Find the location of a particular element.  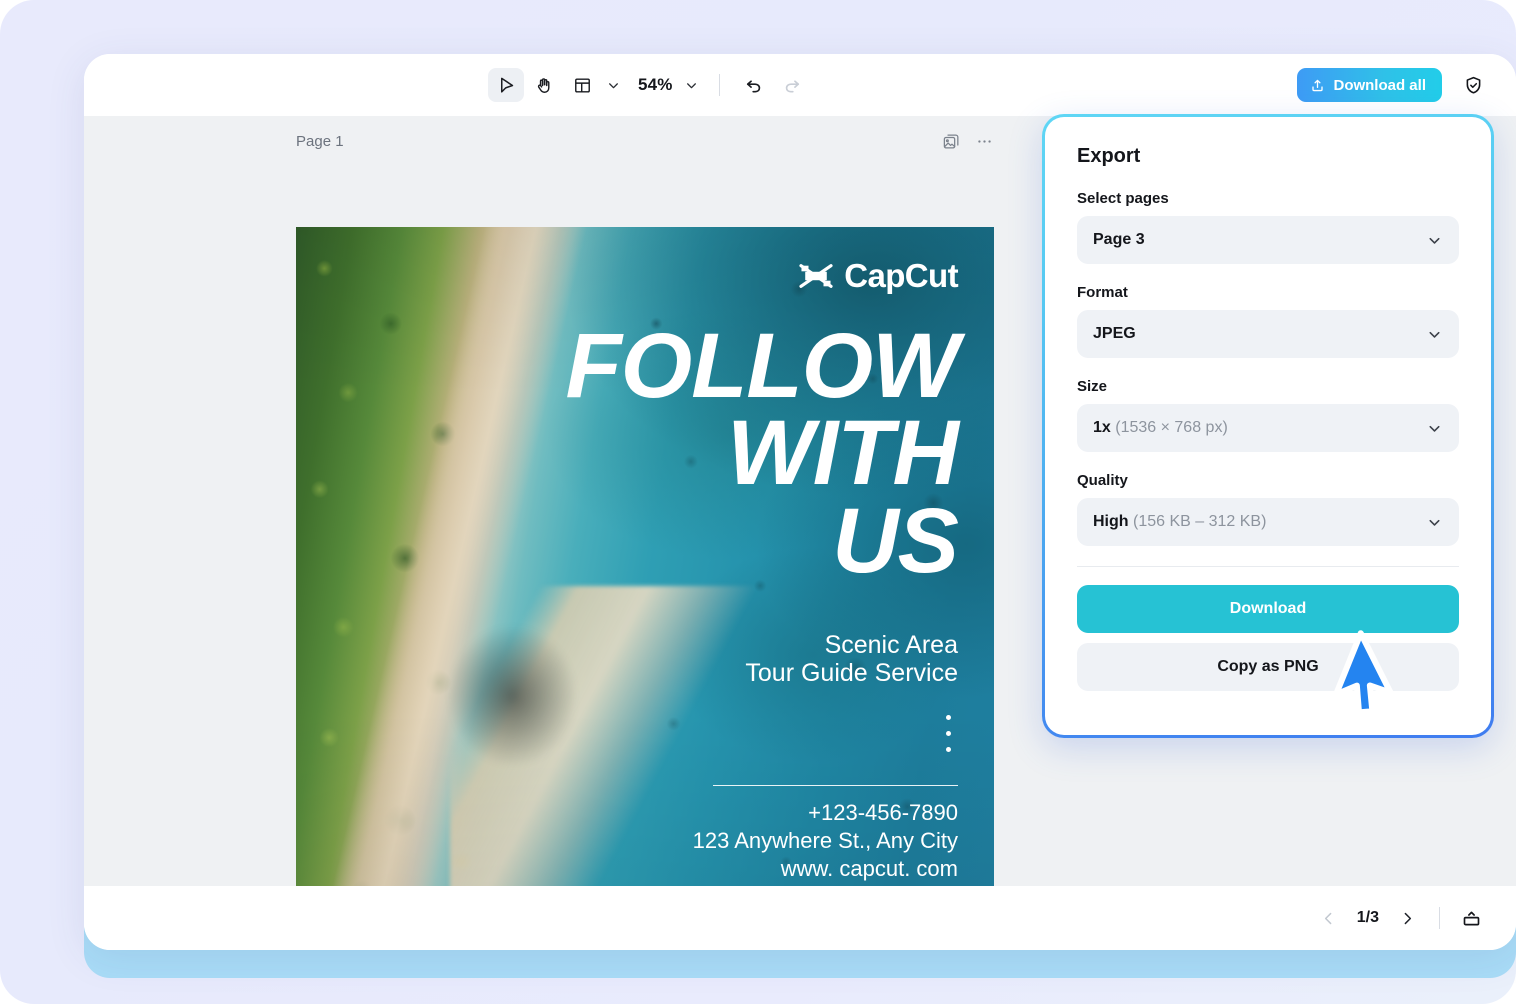

export-divider is located at coordinates (1268, 566).